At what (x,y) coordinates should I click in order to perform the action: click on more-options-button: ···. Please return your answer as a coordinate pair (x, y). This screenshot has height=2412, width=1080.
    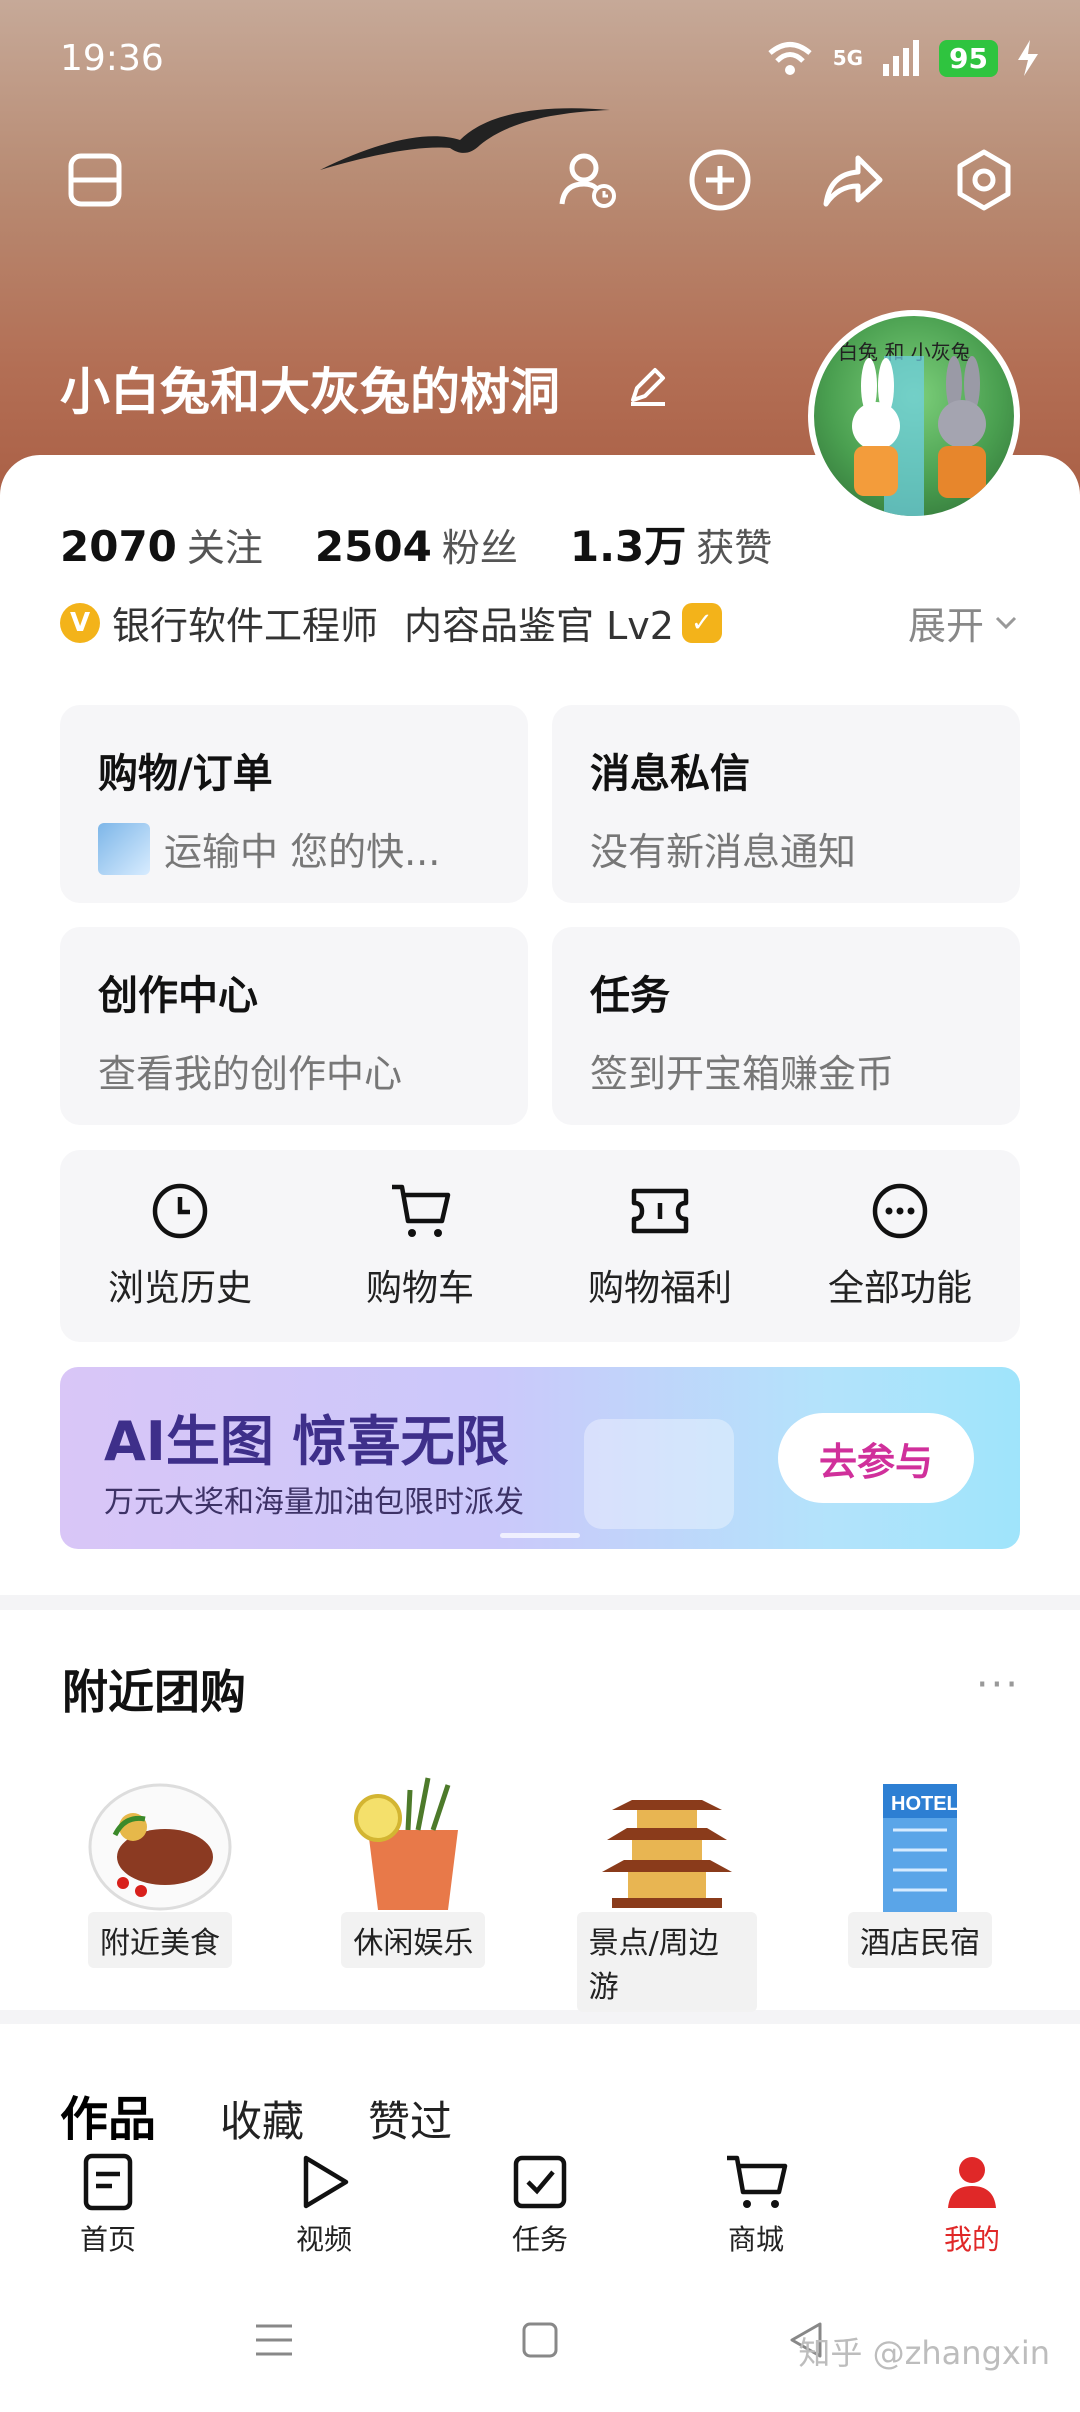
    Looking at the image, I should click on (998, 1685).